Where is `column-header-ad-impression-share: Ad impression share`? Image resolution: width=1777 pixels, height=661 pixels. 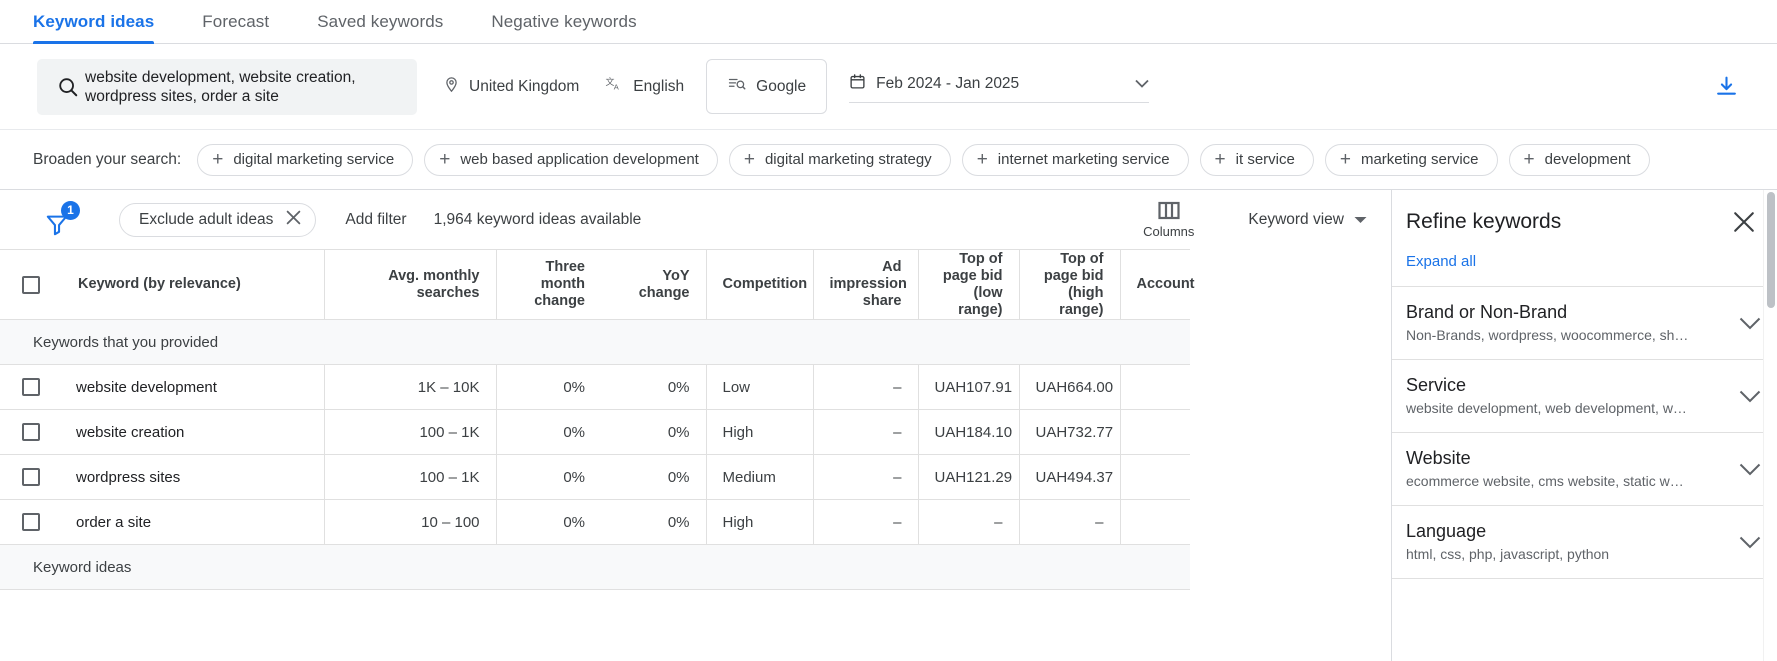 column-header-ad-impression-share: Ad impression share is located at coordinates (865, 284).